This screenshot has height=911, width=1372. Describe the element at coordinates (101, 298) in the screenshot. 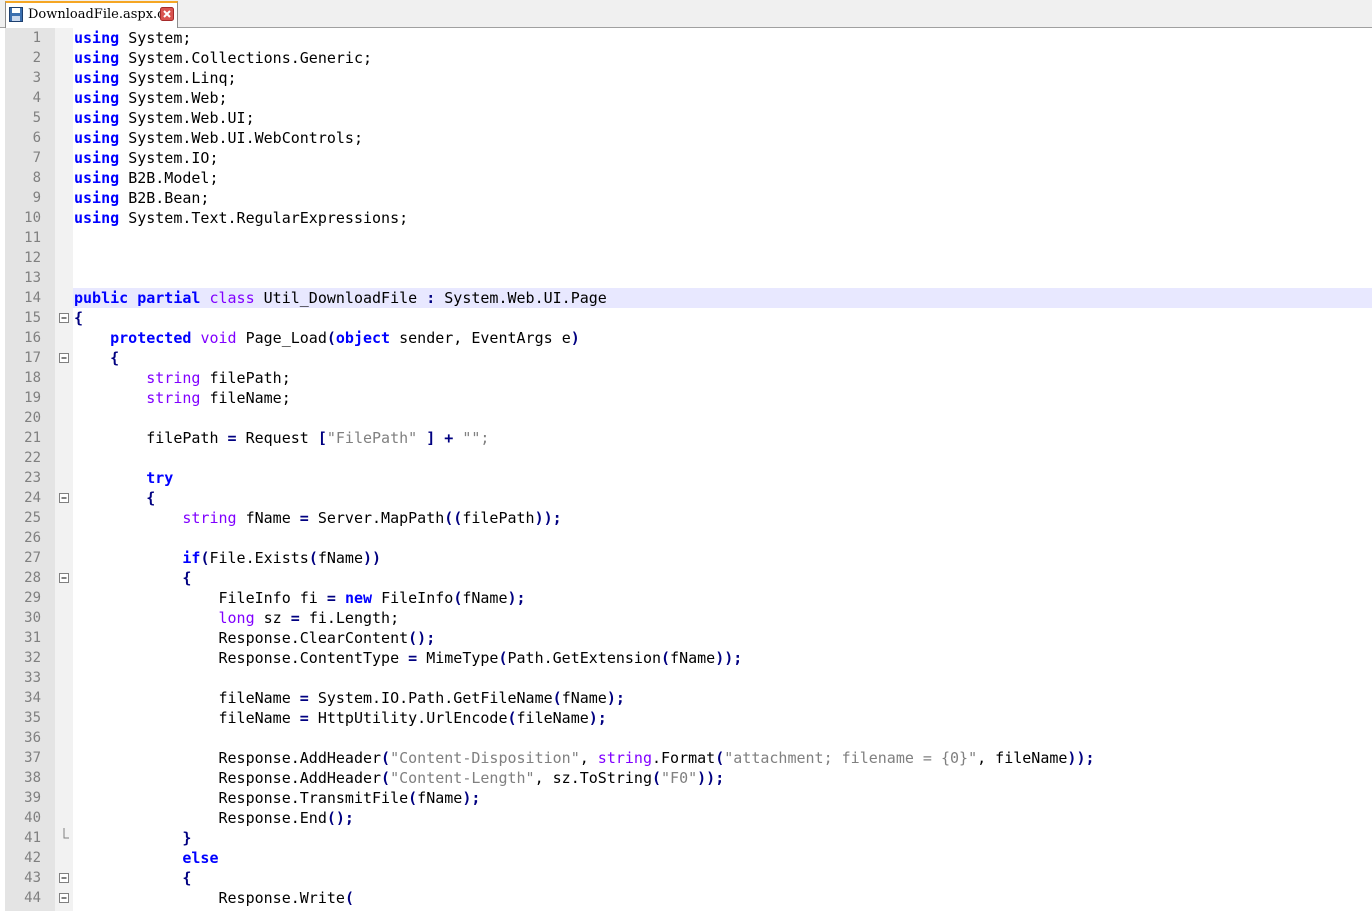

I see `code-token: public` at that location.